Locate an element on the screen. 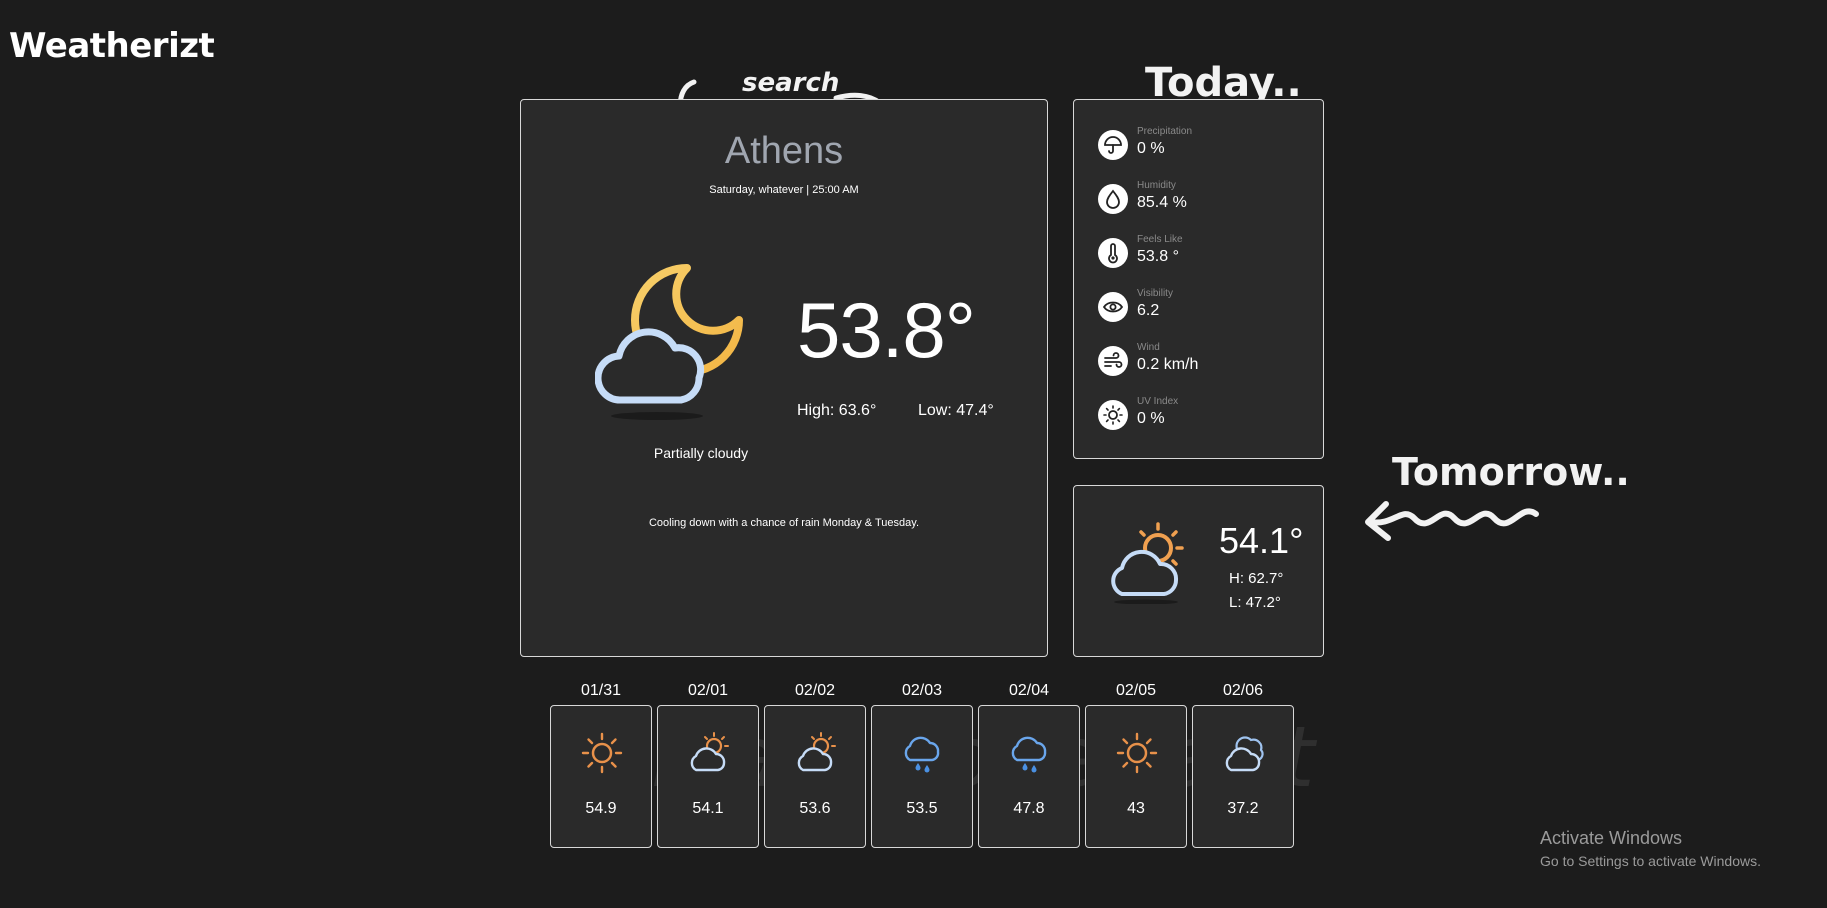  forecast-day: 02/03 53.5 is located at coordinates (922, 765).